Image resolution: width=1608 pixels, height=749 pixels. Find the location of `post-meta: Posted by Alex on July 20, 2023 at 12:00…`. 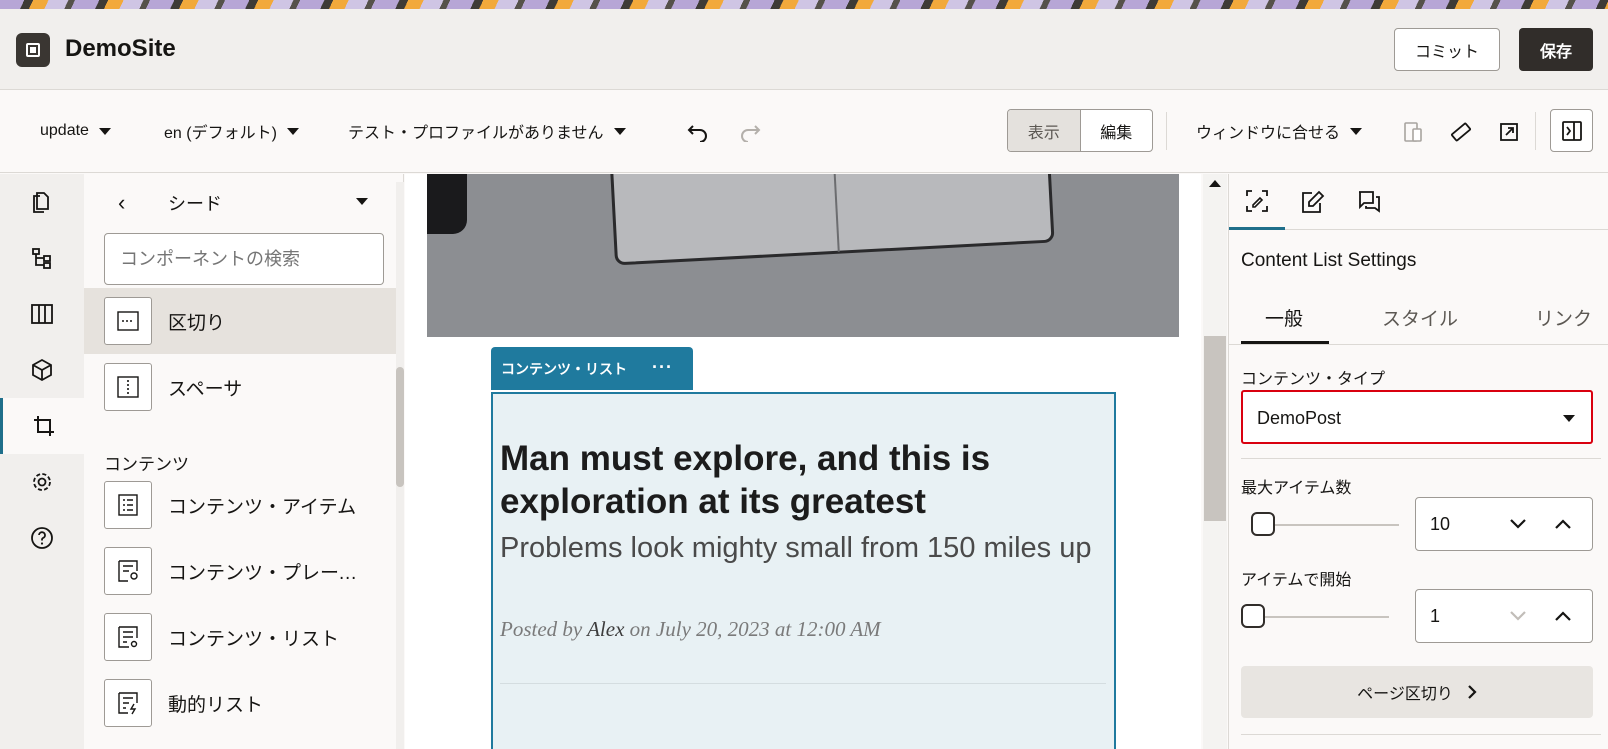

post-meta: Posted by Alex on July 20, 2023 at 12:00… is located at coordinates (690, 629).